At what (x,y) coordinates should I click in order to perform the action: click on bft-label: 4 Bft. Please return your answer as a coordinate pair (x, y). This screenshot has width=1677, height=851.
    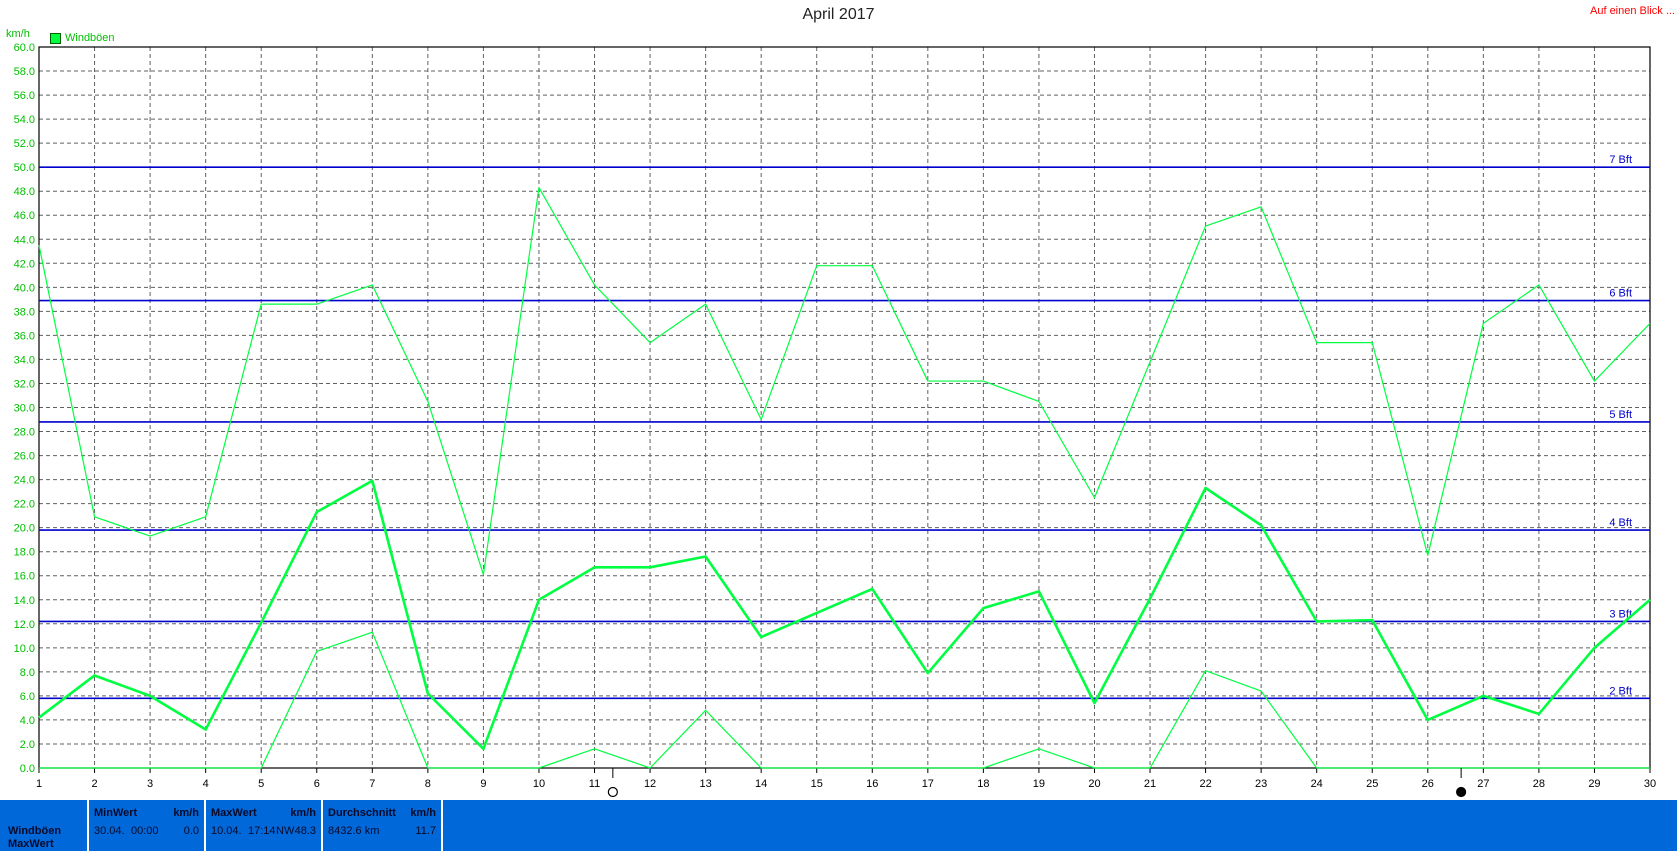
    Looking at the image, I should click on (1620, 523).